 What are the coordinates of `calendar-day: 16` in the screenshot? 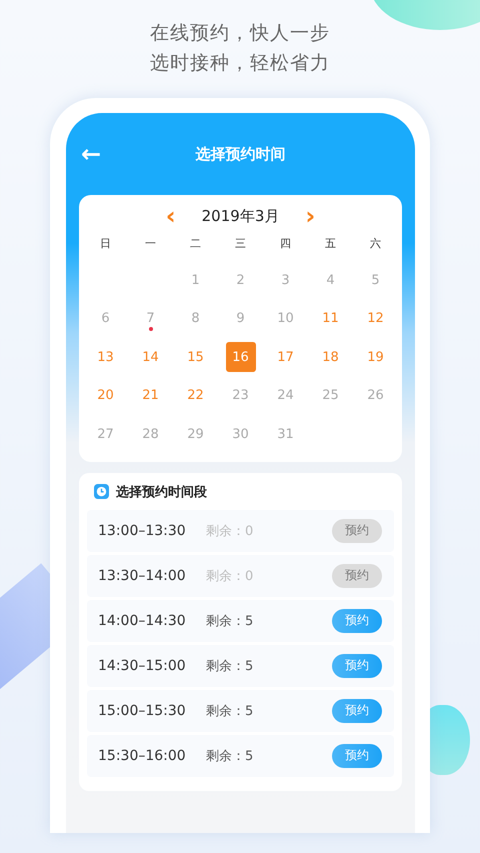 It's located at (241, 357).